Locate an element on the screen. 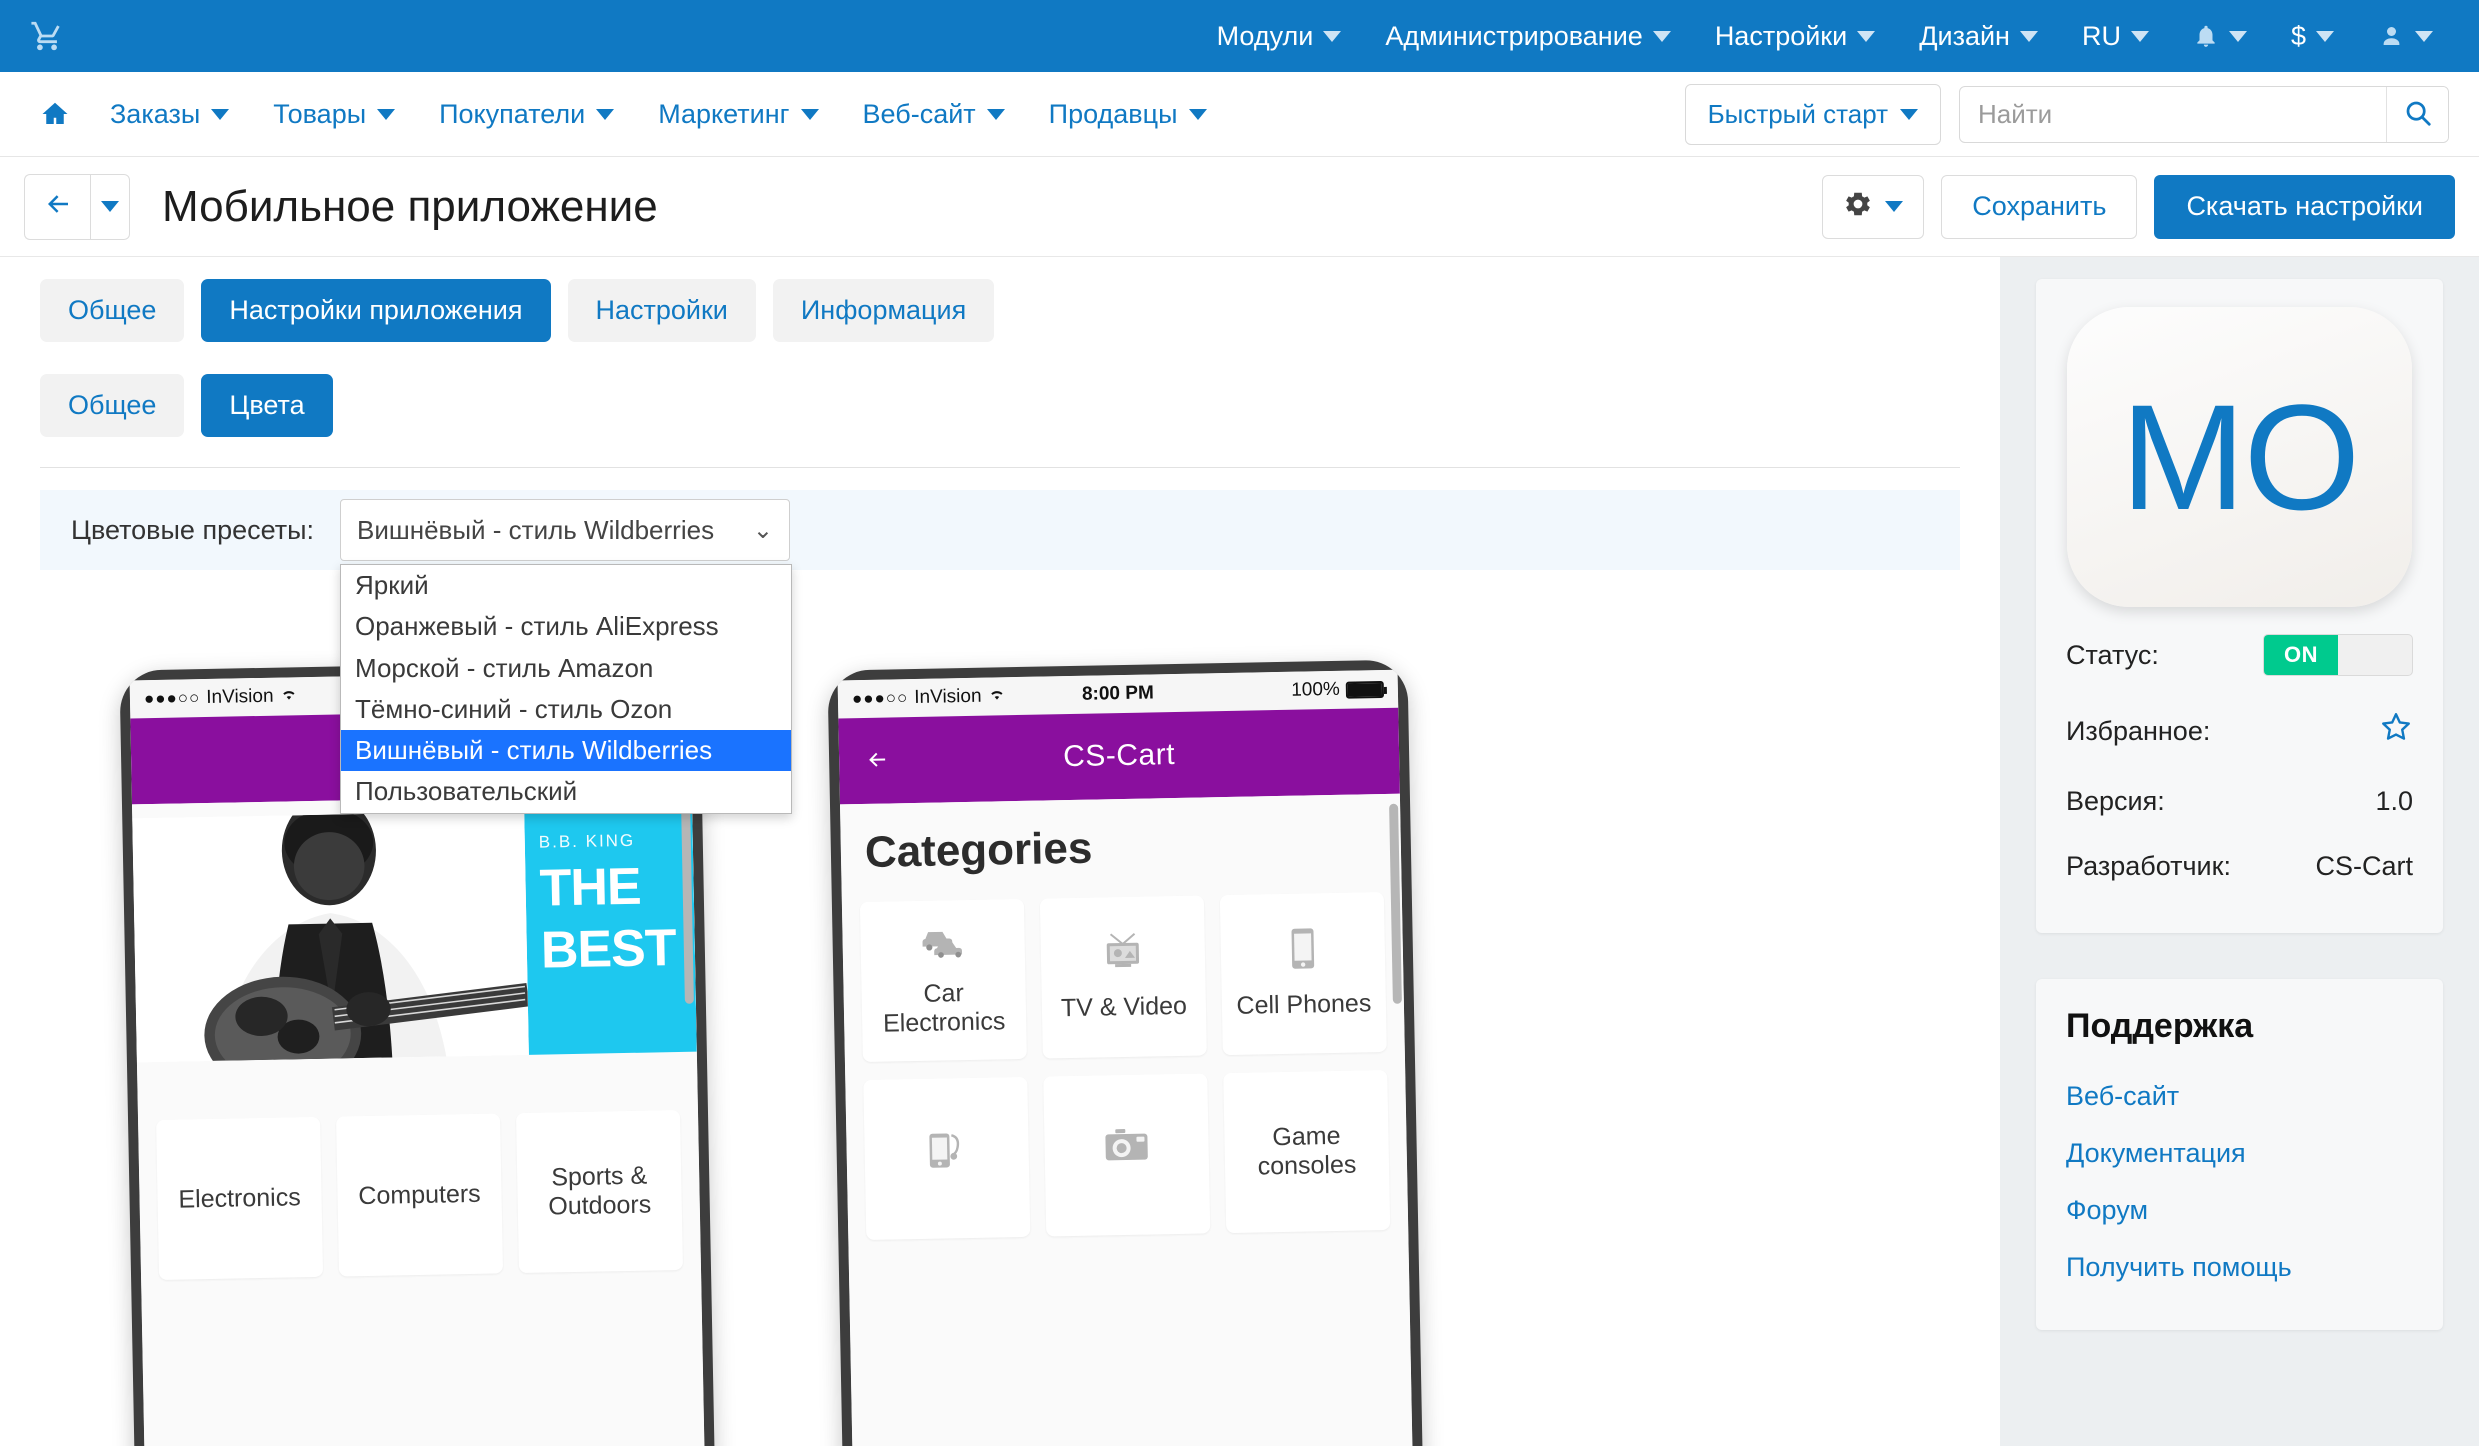 This screenshot has height=1446, width=2479. gear-icon is located at coordinates (1858, 206).